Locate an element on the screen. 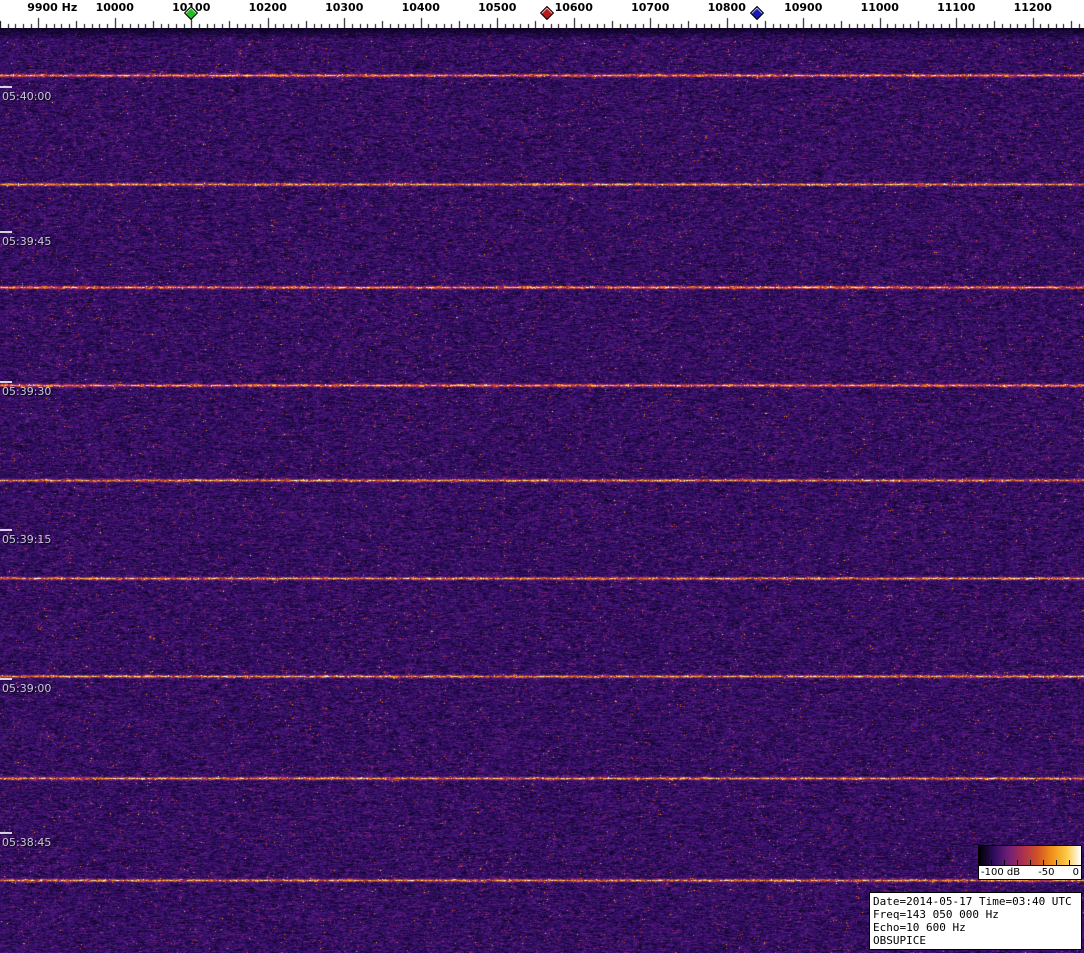 This screenshot has height=953, width=1084. info-line: Date=2014-05-17 Time=03:40 UTC is located at coordinates (972, 901).